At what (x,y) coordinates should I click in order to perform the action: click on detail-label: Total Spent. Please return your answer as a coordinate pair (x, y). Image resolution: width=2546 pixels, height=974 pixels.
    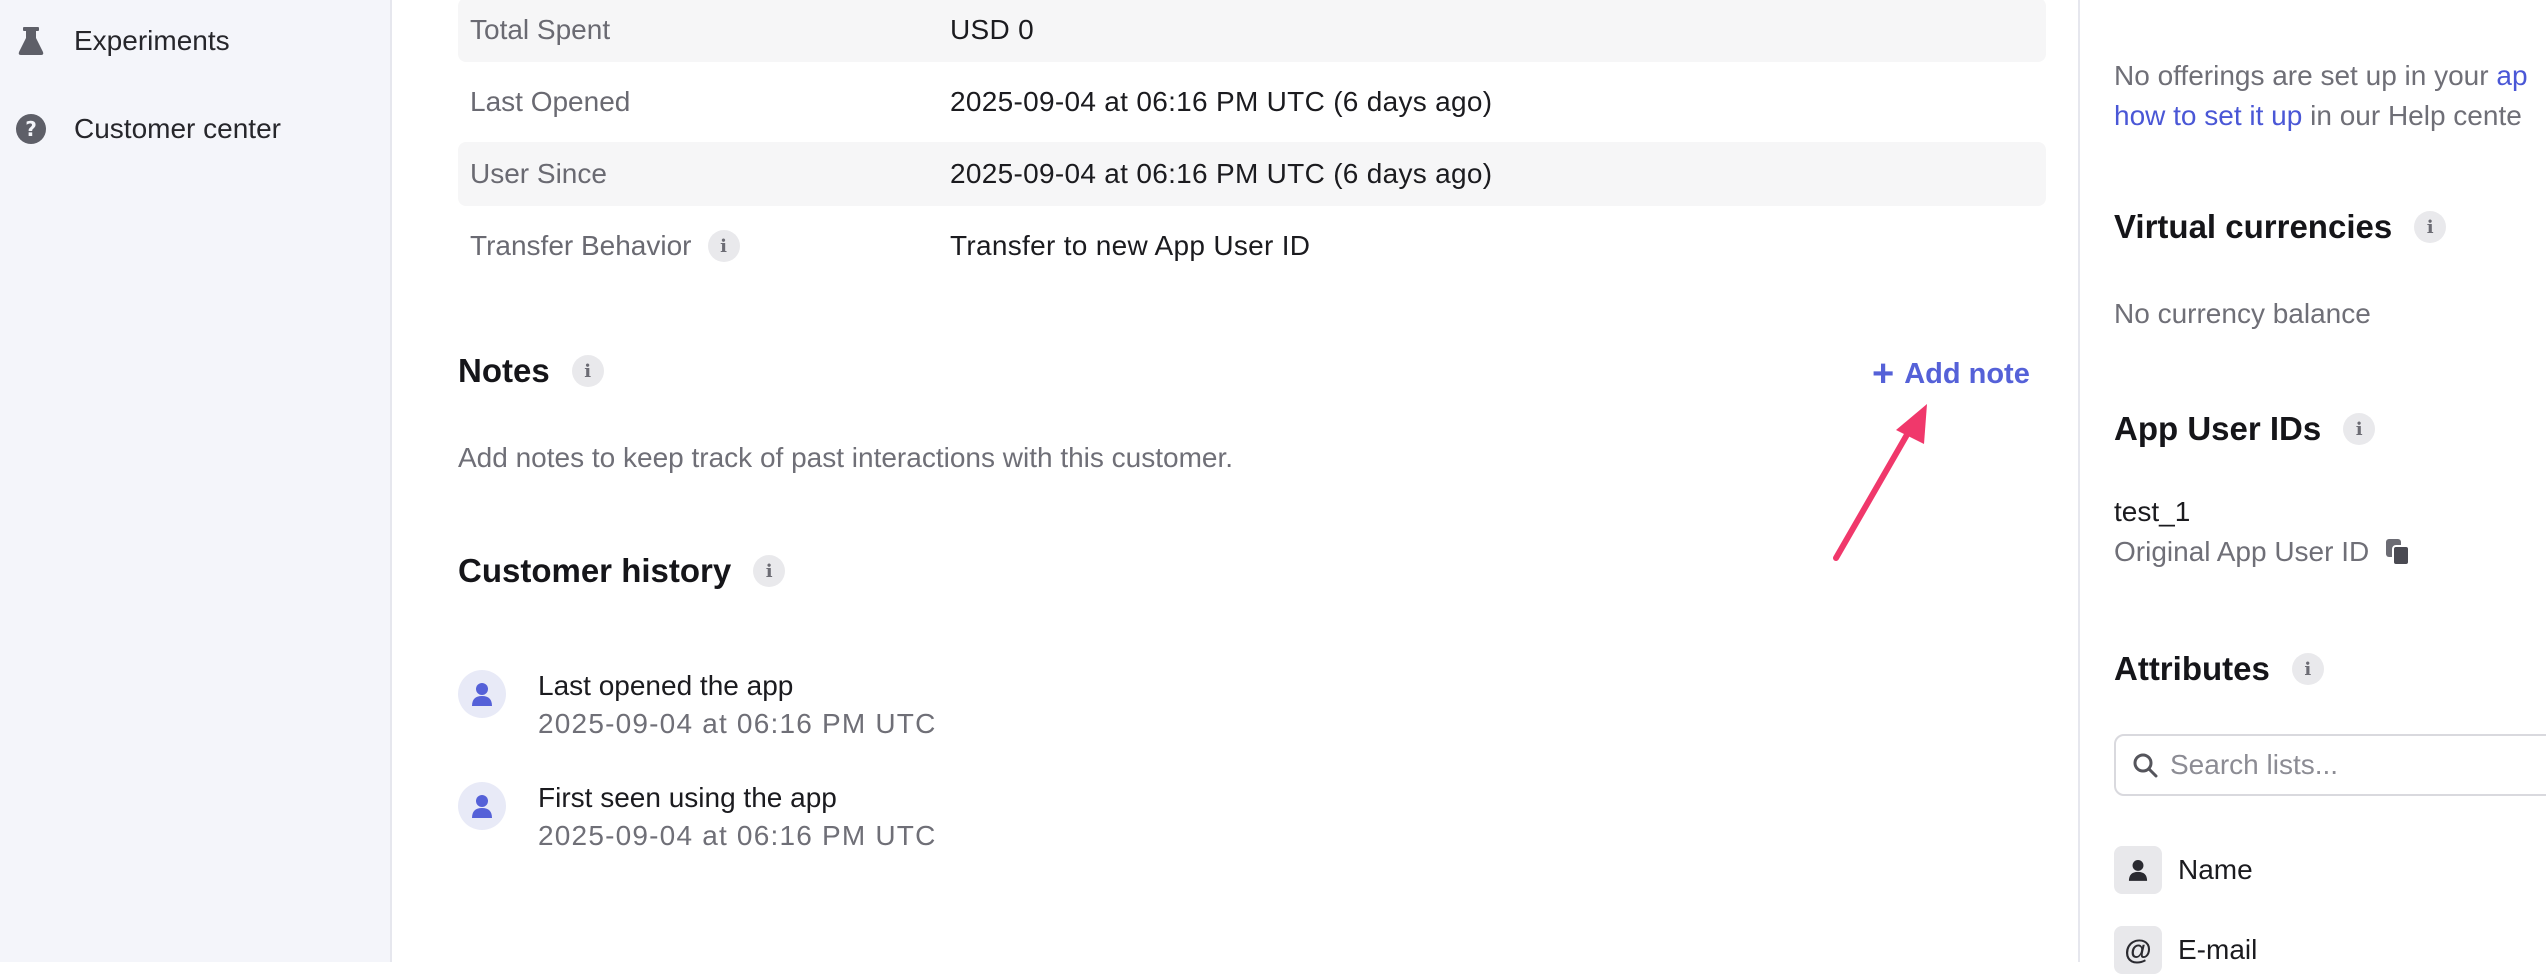
    Looking at the image, I should click on (540, 29).